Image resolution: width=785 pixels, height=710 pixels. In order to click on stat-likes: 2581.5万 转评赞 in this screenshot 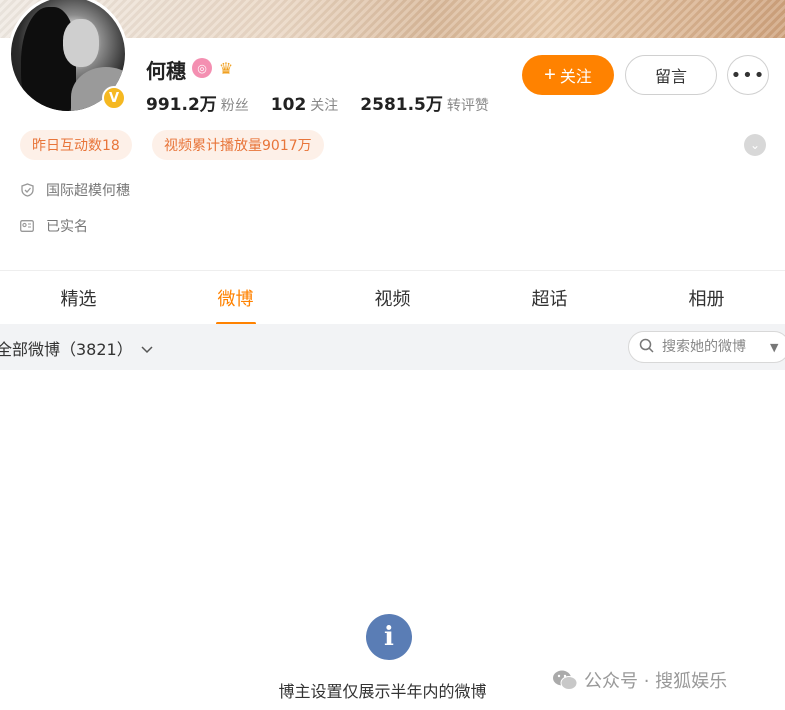, I will do `click(424, 102)`.